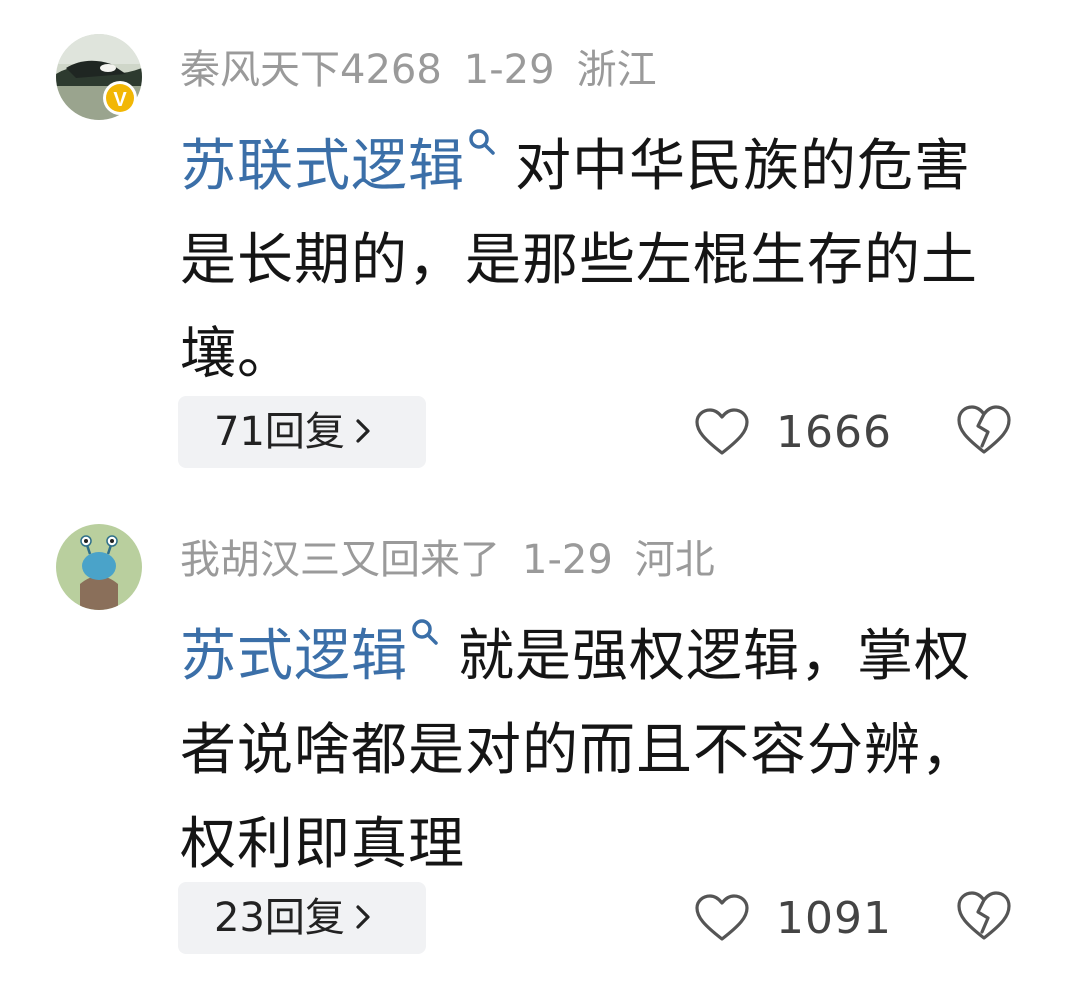 Image resolution: width=1066 pixels, height=992 pixels. I want to click on username: 我胡汉三又回来了, so click(340, 560).